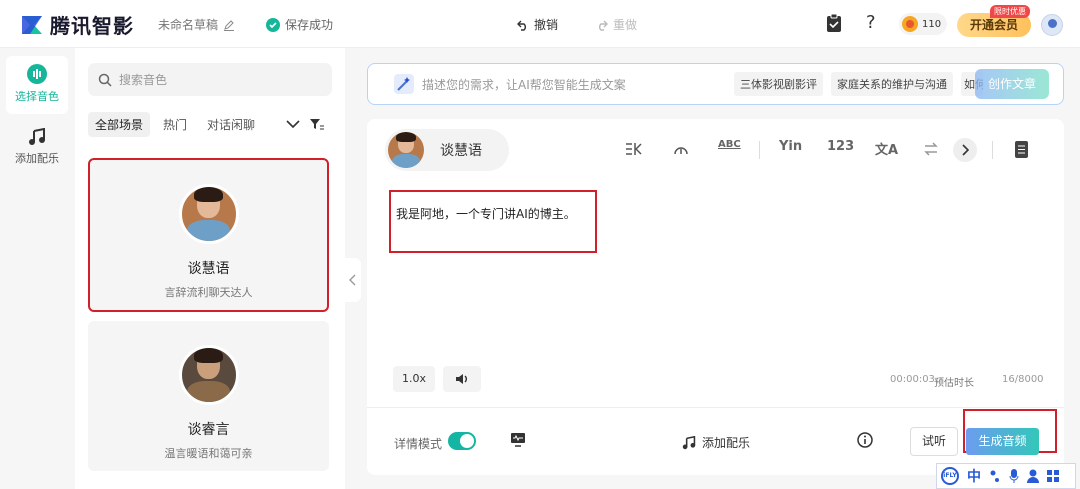  I want to click on monitor-wave-icon, so click(518, 440).